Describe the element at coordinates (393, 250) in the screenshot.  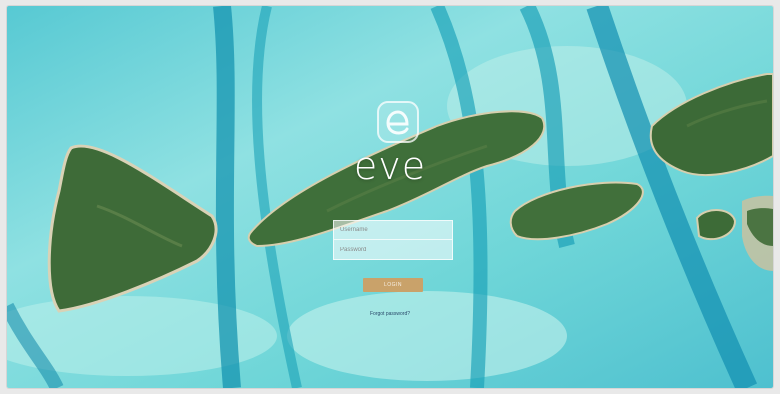
I see `password-input` at that location.